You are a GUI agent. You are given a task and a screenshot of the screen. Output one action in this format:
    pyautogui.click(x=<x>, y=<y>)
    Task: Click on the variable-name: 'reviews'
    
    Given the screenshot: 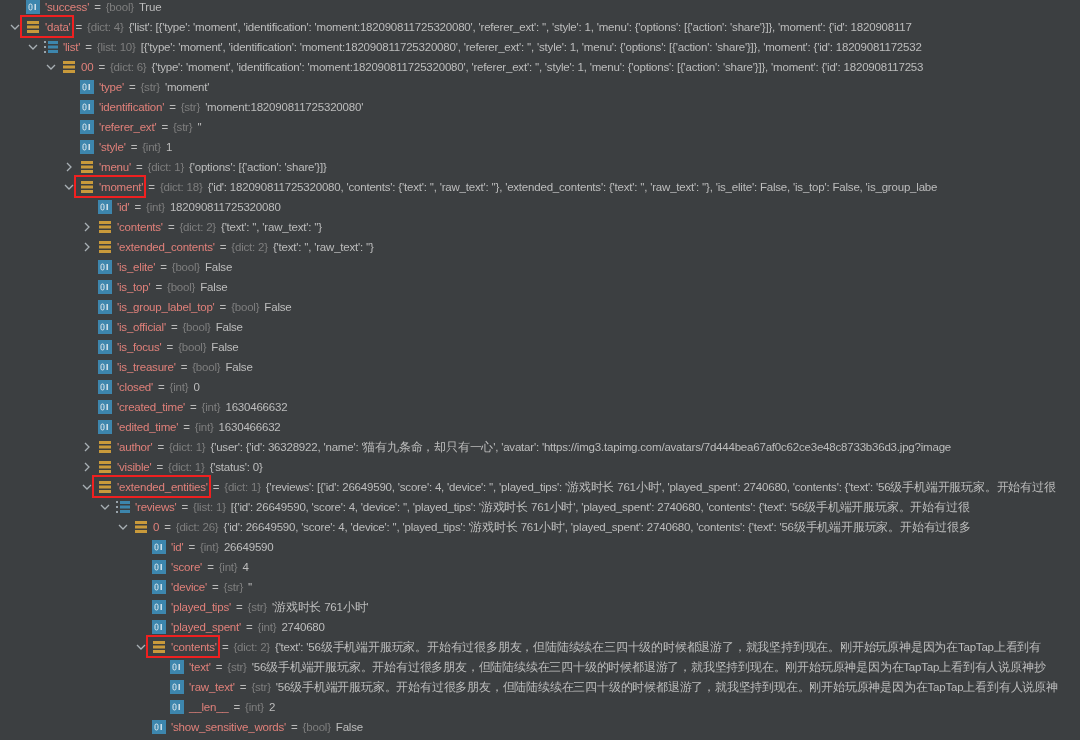 What is the action you would take?
    pyautogui.click(x=156, y=507)
    